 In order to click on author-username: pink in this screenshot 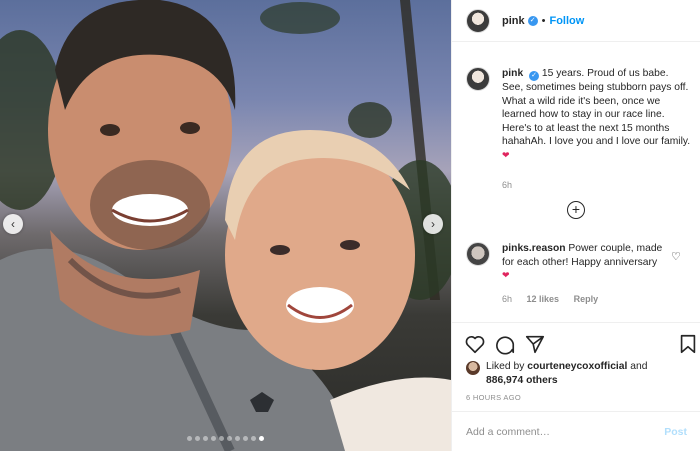, I will do `click(513, 21)`.